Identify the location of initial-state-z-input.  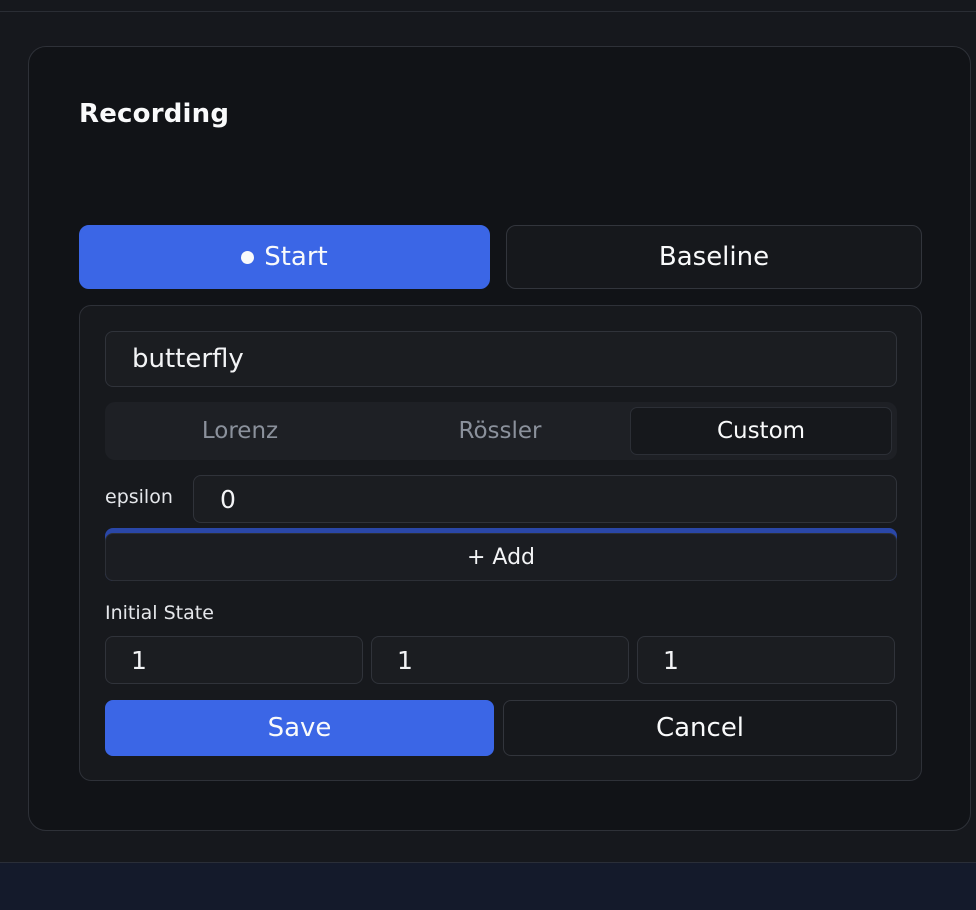
(766, 660).